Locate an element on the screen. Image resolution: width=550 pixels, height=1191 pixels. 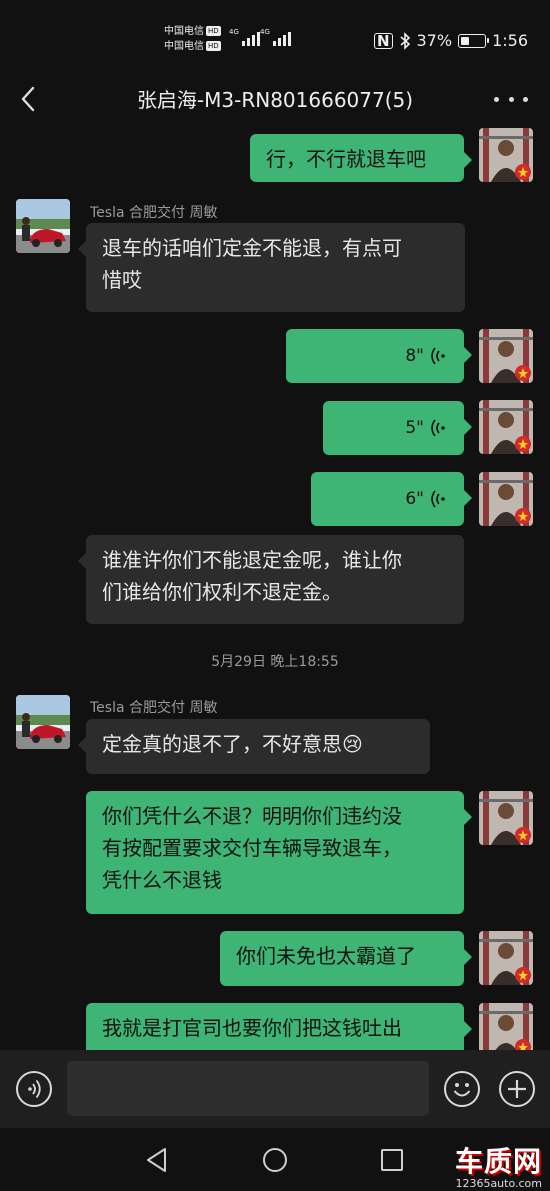
plus-icon is located at coordinates (517, 1089).